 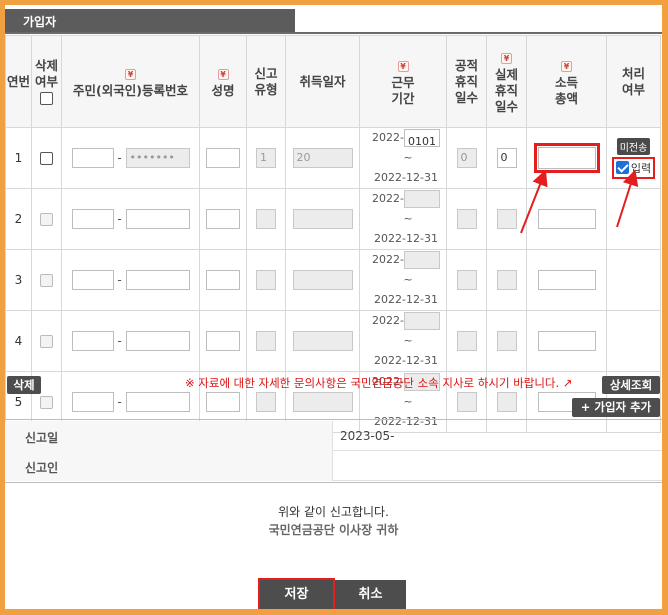 I want to click on col-delete: 삭제 여부, so click(x=46, y=81).